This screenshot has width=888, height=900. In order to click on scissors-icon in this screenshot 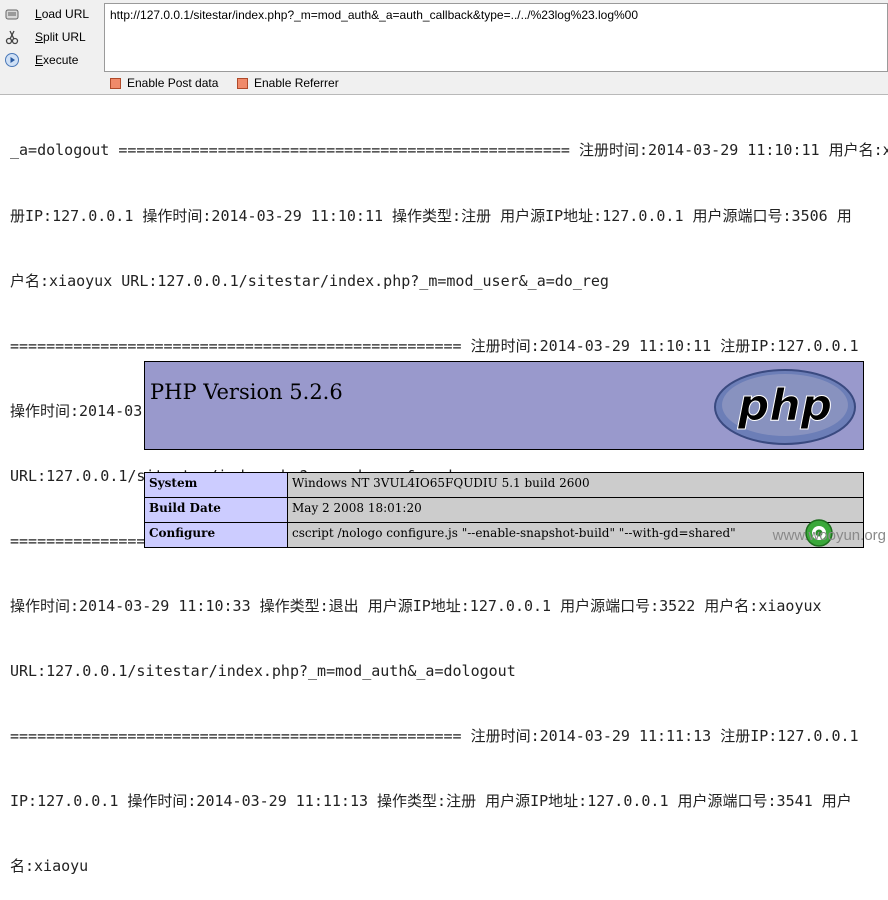, I will do `click(12, 37)`.